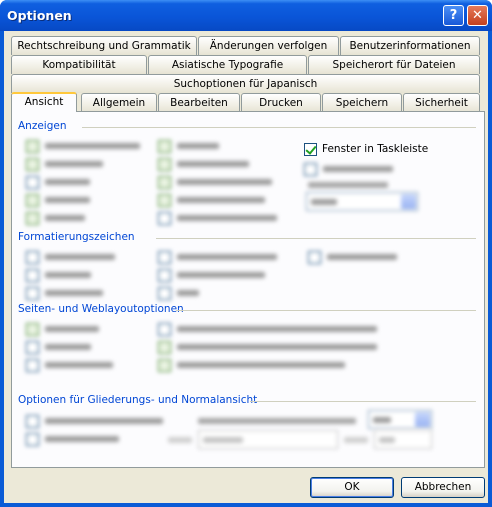  Describe the element at coordinates (101, 309) in the screenshot. I see `section-seiten-weblayout-title: Seiten- und Weblayoutoptionen` at that location.